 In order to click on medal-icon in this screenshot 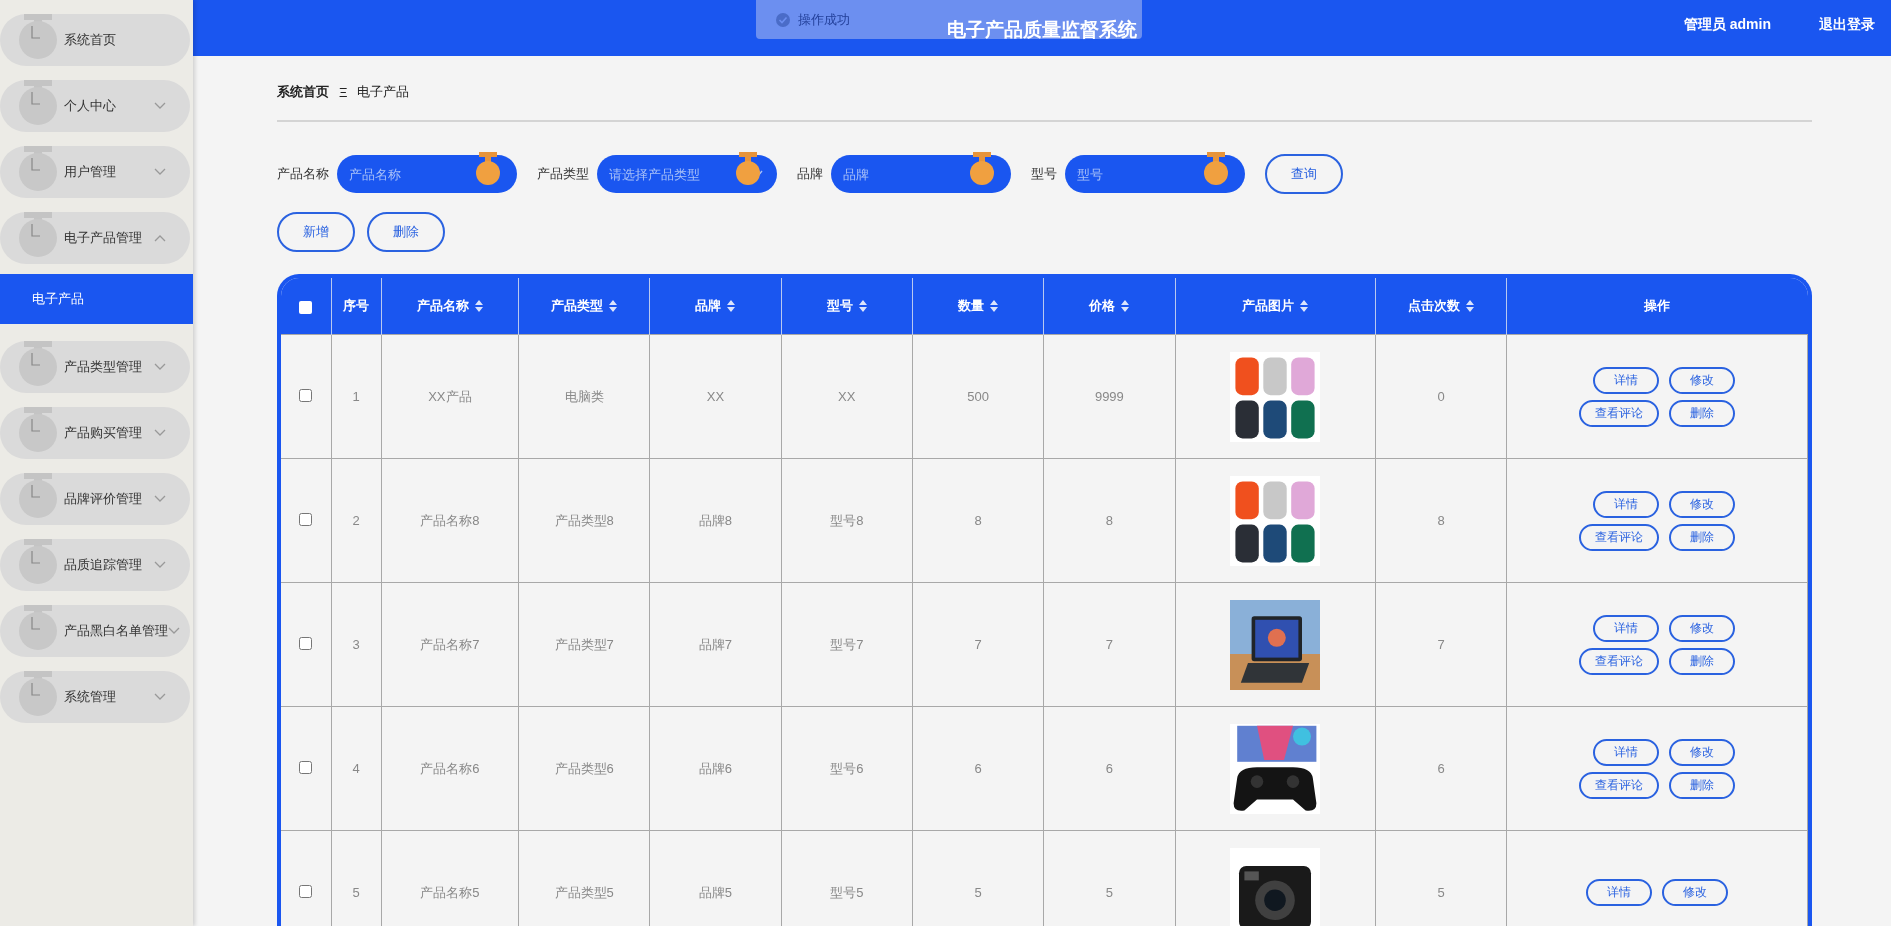, I will do `click(1216, 169)`.